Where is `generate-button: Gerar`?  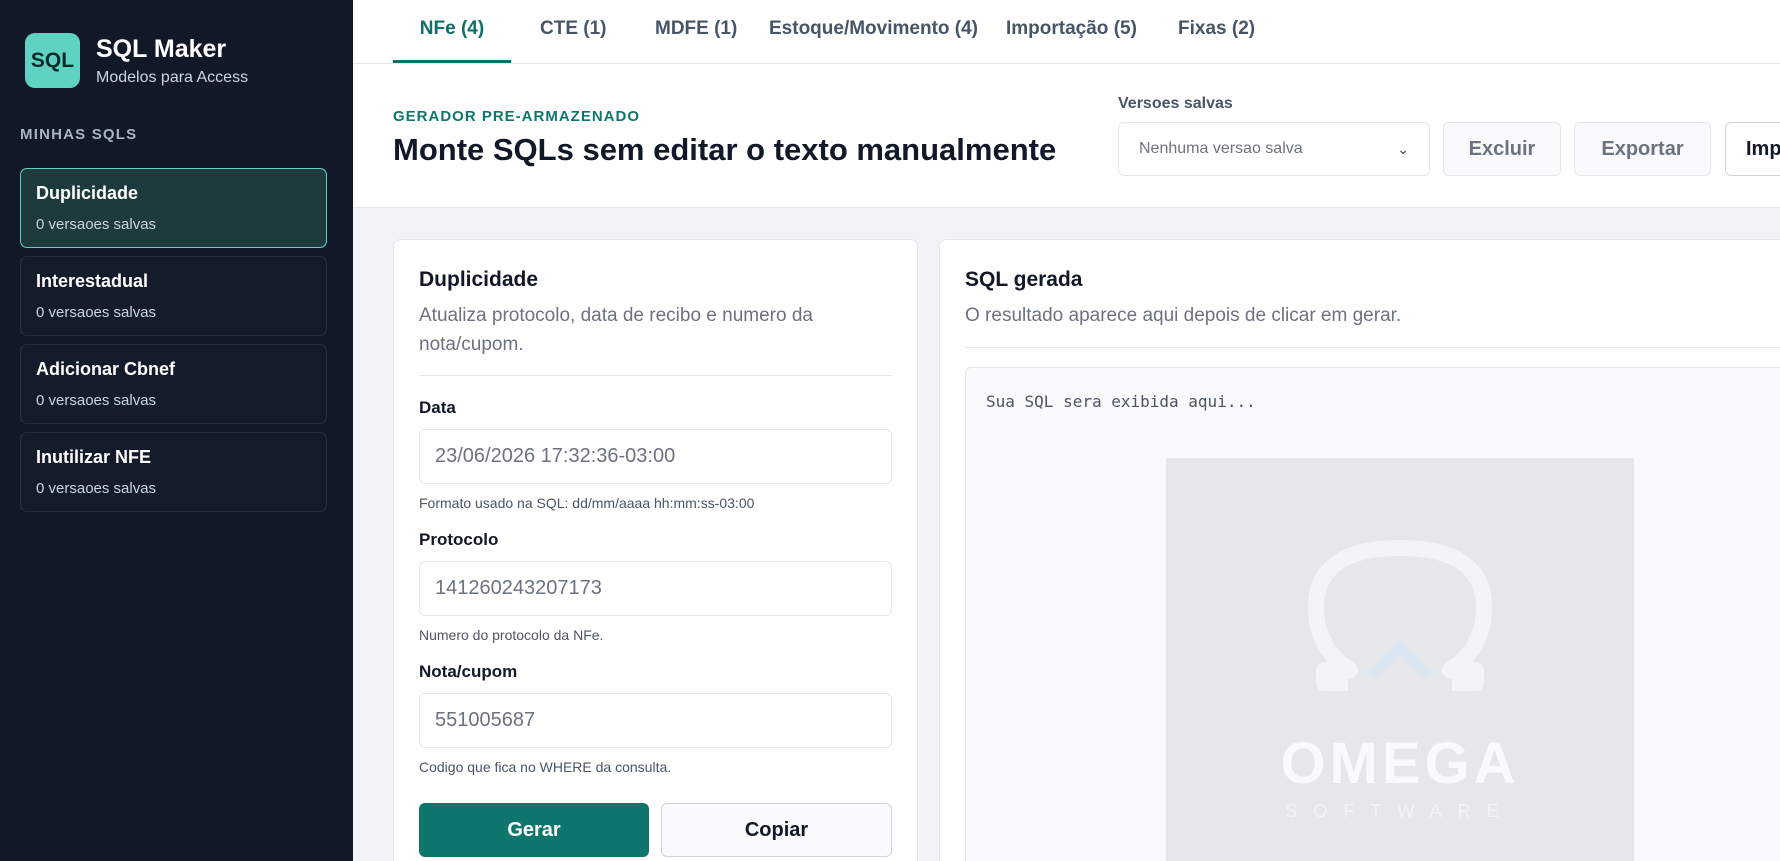
generate-button: Gerar is located at coordinates (534, 830).